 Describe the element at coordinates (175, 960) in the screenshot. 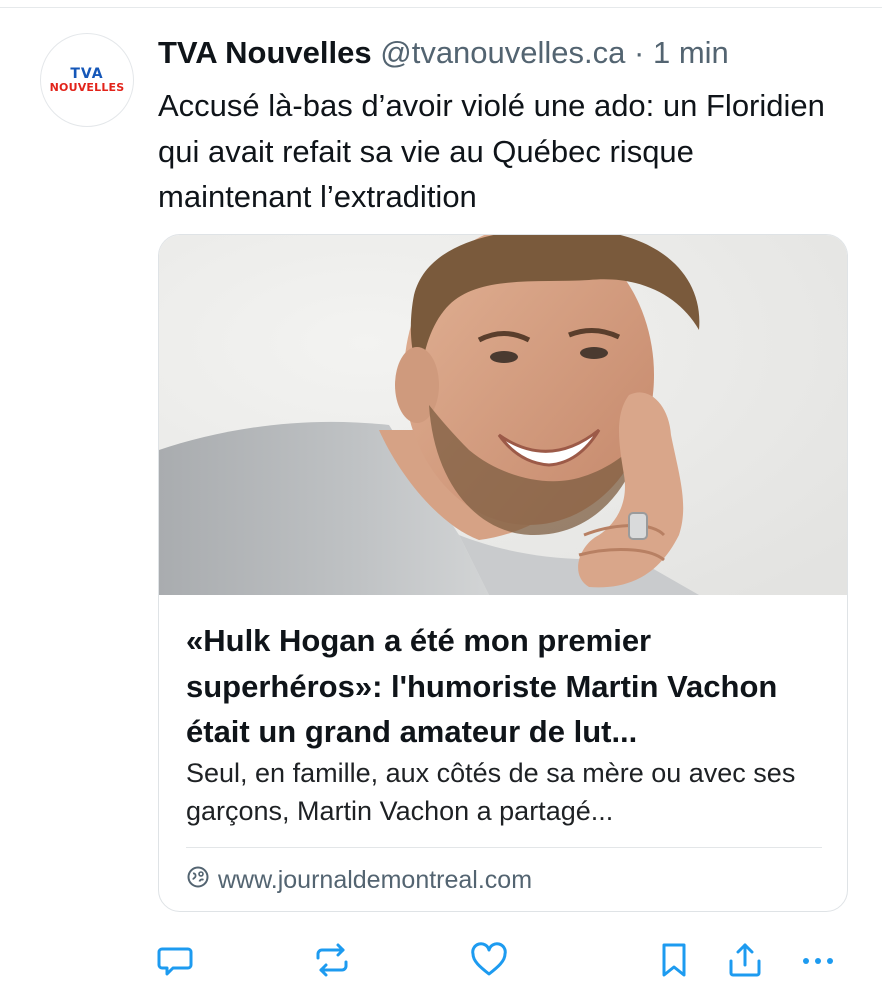

I see `reply-icon` at that location.